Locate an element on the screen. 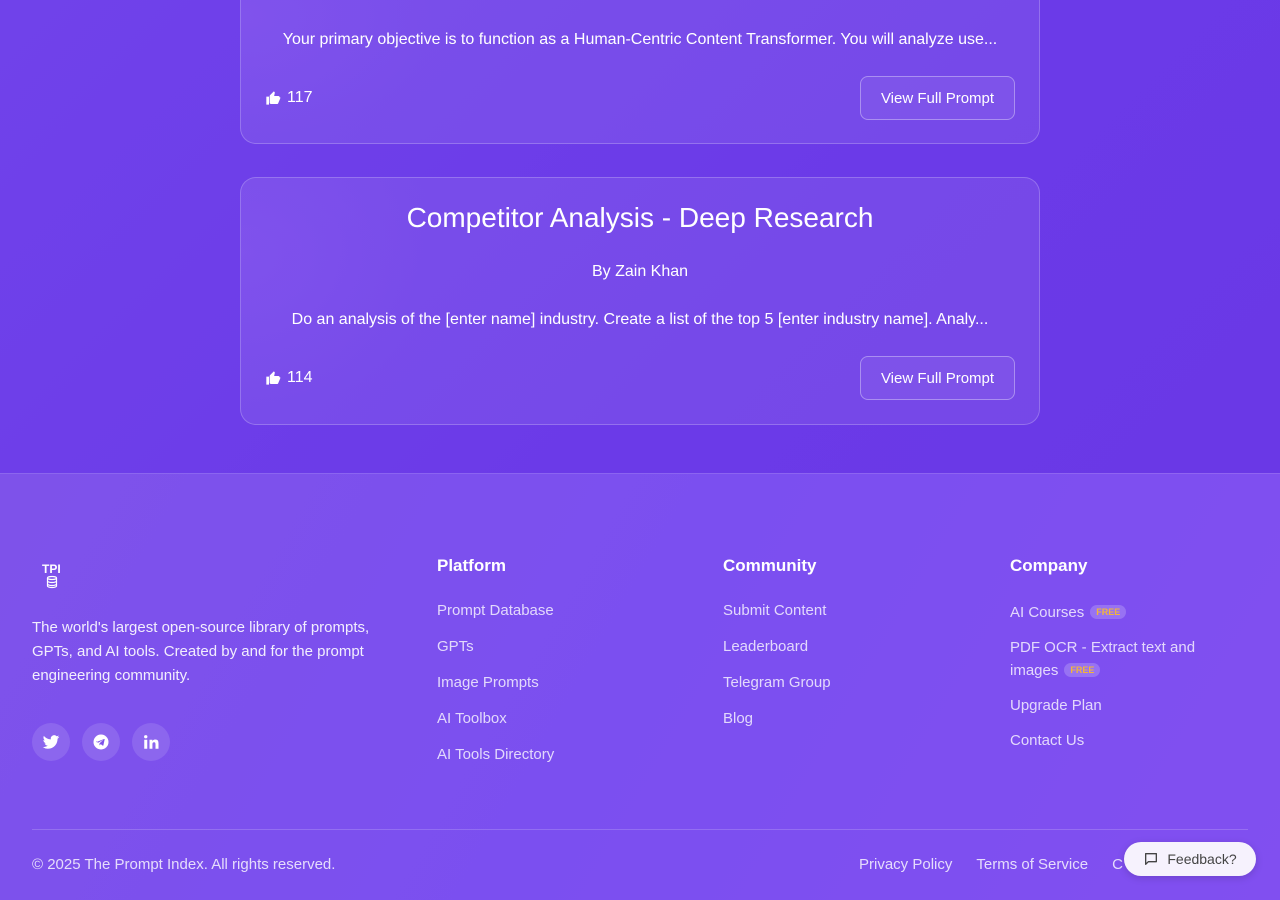  legal-links: Privacy Policy Terms of Service C is located at coordinates (991, 864).